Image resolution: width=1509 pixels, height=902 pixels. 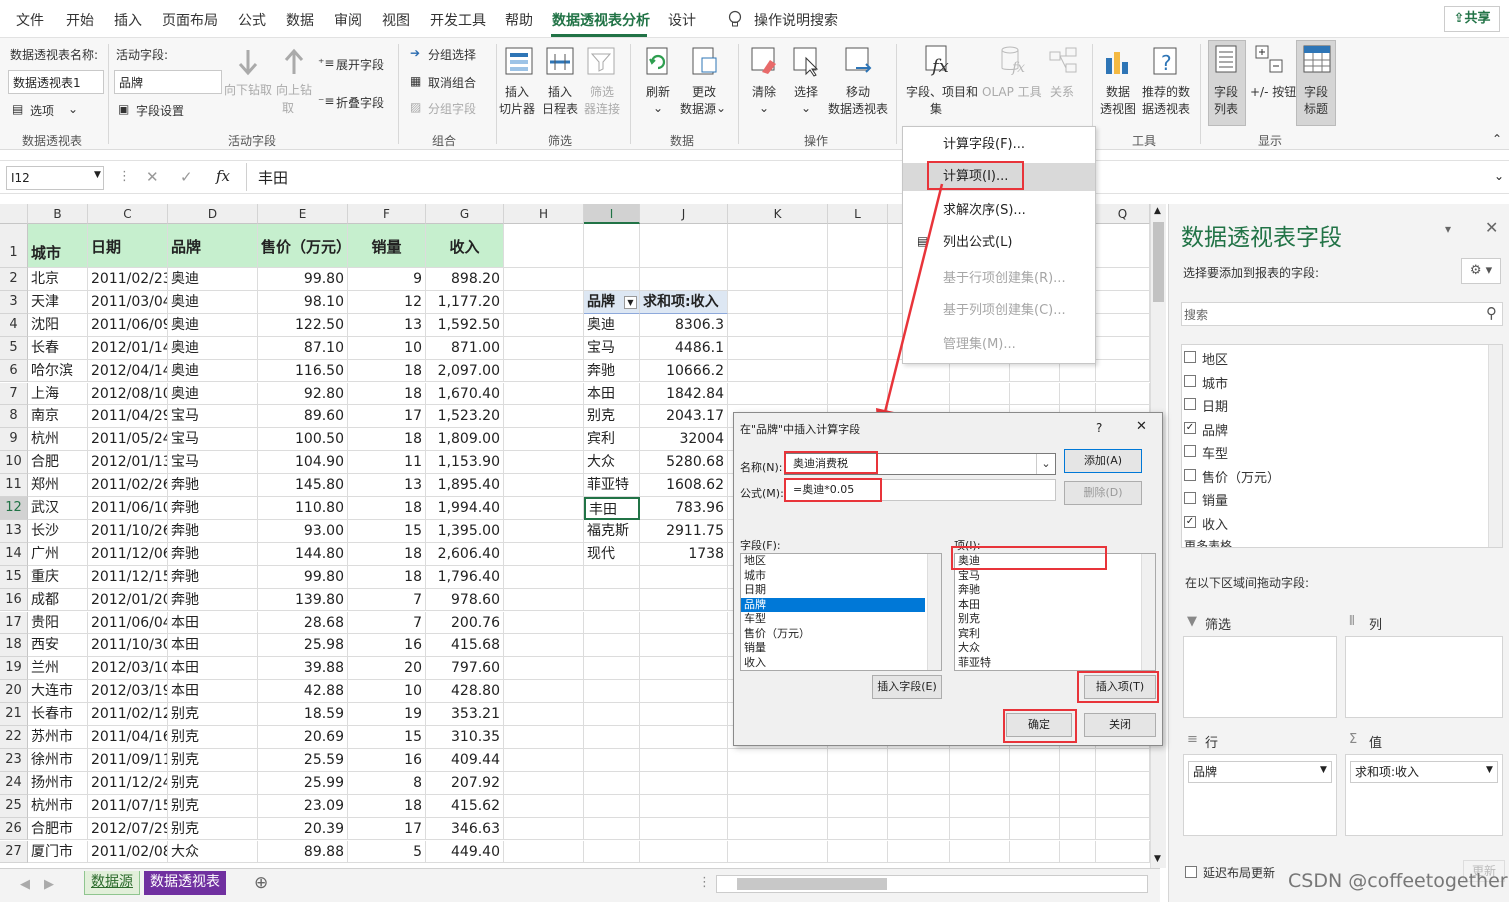 What do you see at coordinates (300, 20) in the screenshot?
I see `tab-data: 数据` at bounding box center [300, 20].